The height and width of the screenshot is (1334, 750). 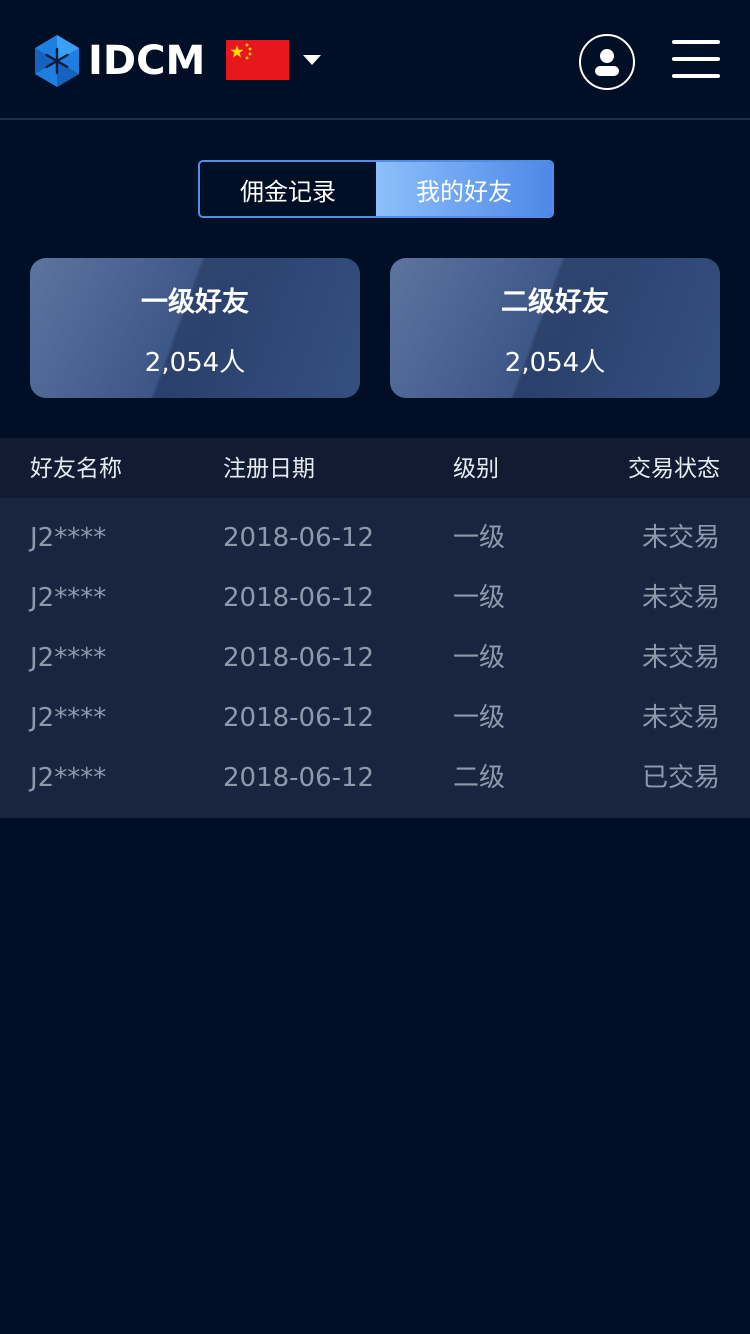 What do you see at coordinates (375, 468) in the screenshot?
I see `table-header: 好友名称 注册日期 级别 交易状态` at bounding box center [375, 468].